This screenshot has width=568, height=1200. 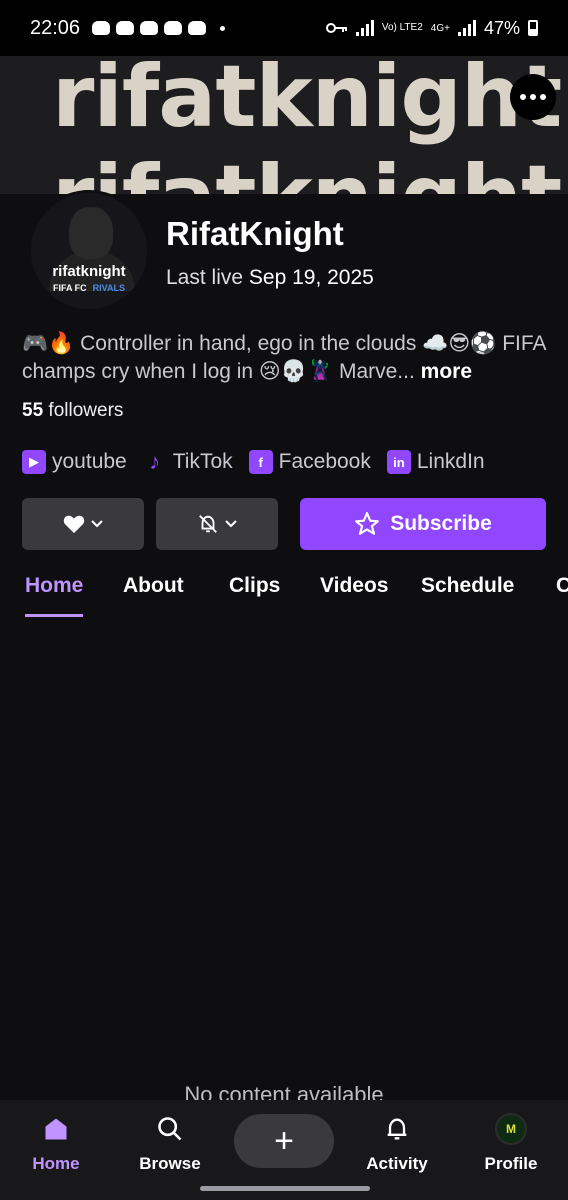 I want to click on last-live: Last live Sep 19, 2025, so click(x=270, y=278).